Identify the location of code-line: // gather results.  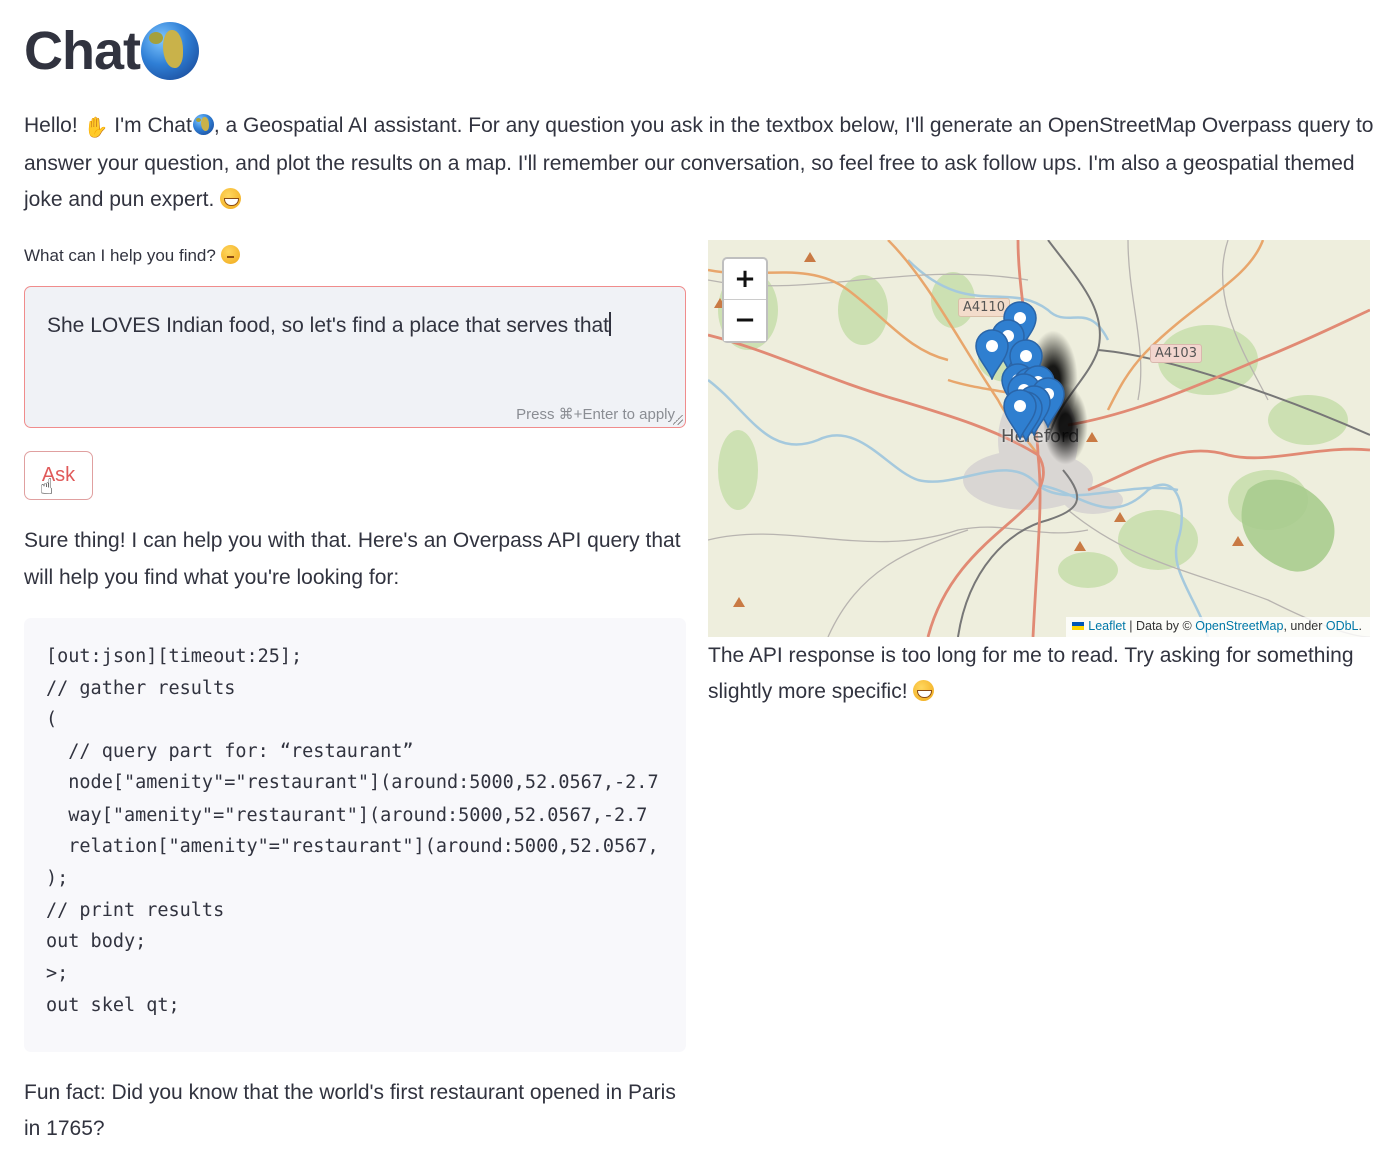
(141, 688).